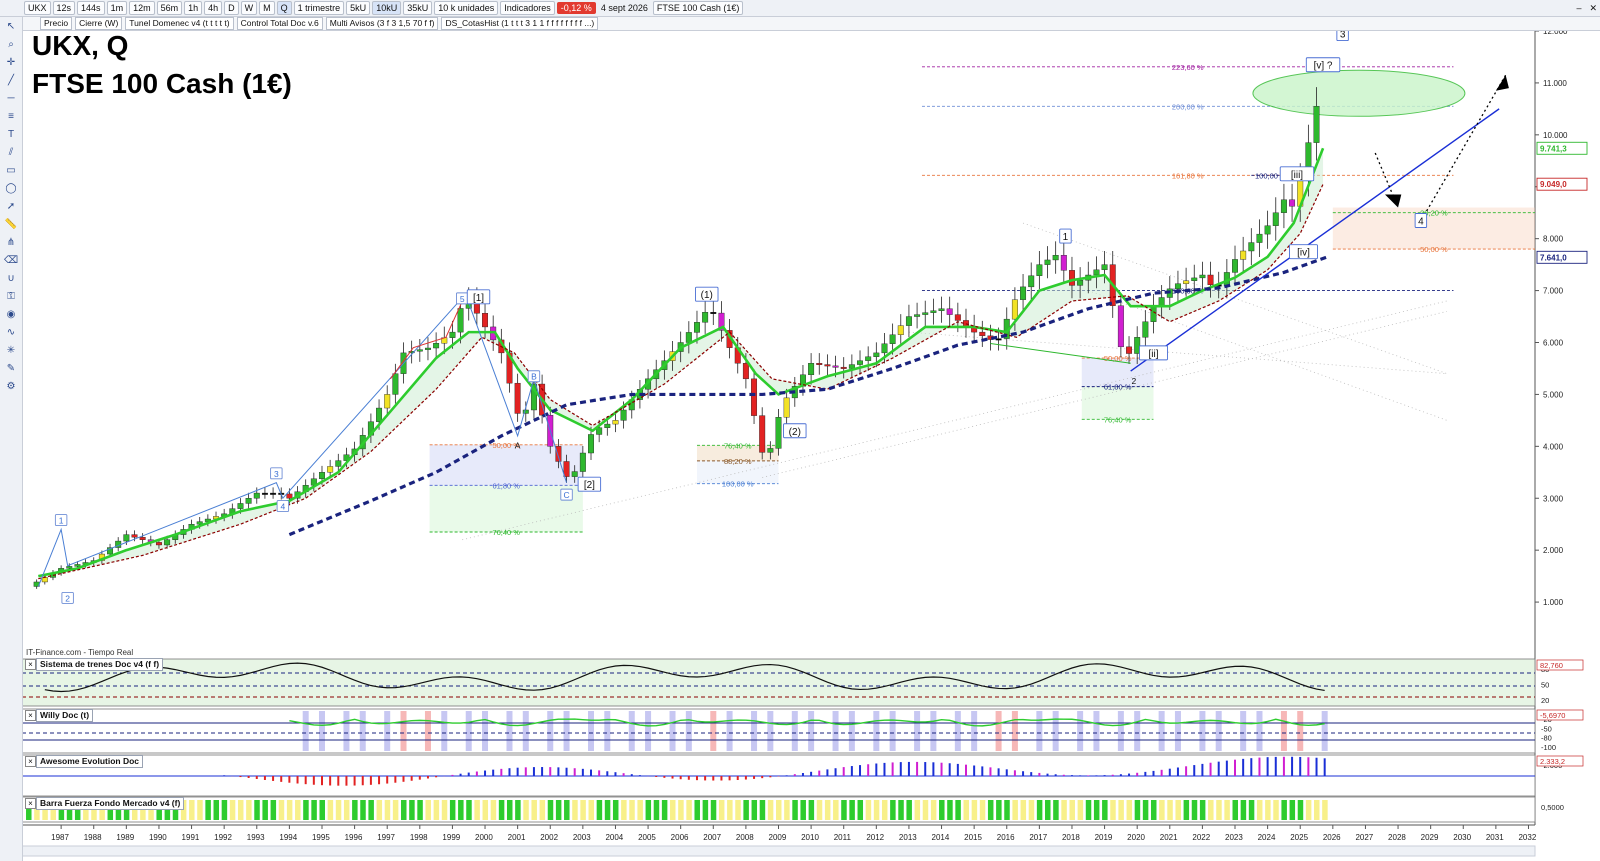 The width and height of the screenshot is (1600, 861). Describe the element at coordinates (213, 8) in the screenshot. I see `period-button-4h: 4h` at that location.